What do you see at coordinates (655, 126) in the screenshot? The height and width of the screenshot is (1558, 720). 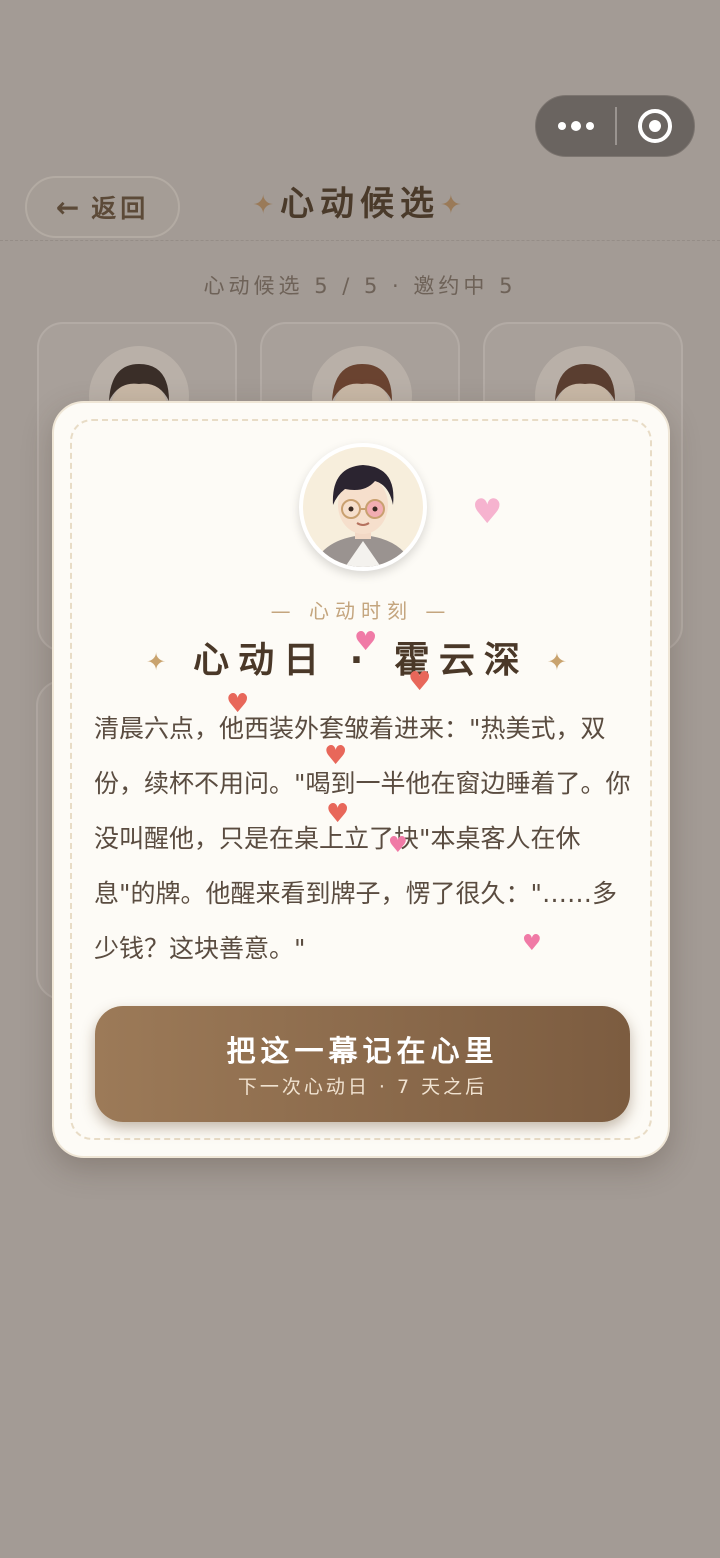 I see `target-close-icon` at bounding box center [655, 126].